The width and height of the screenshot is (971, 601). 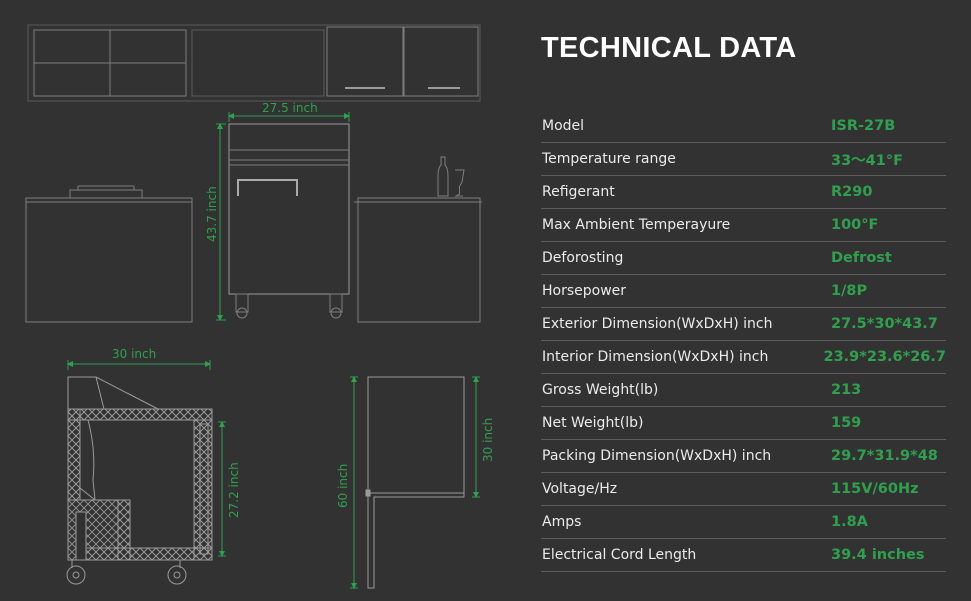 What do you see at coordinates (743, 555) in the screenshot?
I see `spec-row: Electrical Cord Length 39.4 inches` at bounding box center [743, 555].